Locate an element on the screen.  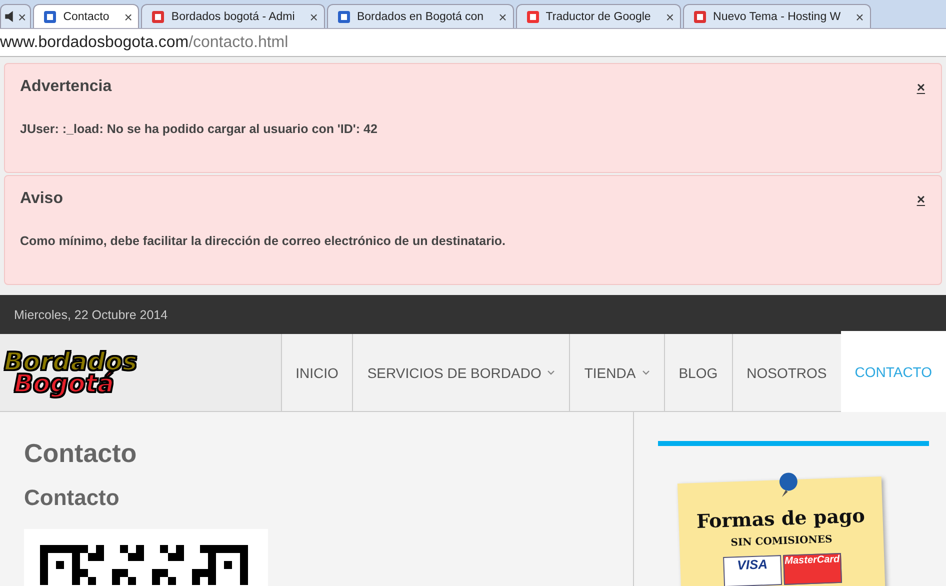
browser-tab: Nuevo Tema - Hosting W × is located at coordinates (777, 16).